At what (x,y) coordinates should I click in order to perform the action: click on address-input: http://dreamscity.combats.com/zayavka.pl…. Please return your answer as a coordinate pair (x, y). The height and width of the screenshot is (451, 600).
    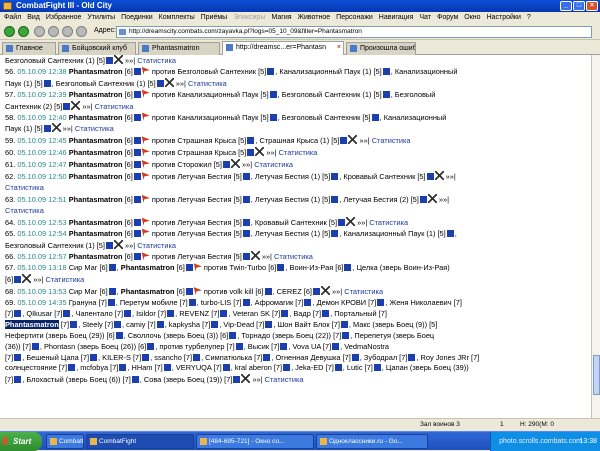
    Looking at the image, I should click on (354, 32).